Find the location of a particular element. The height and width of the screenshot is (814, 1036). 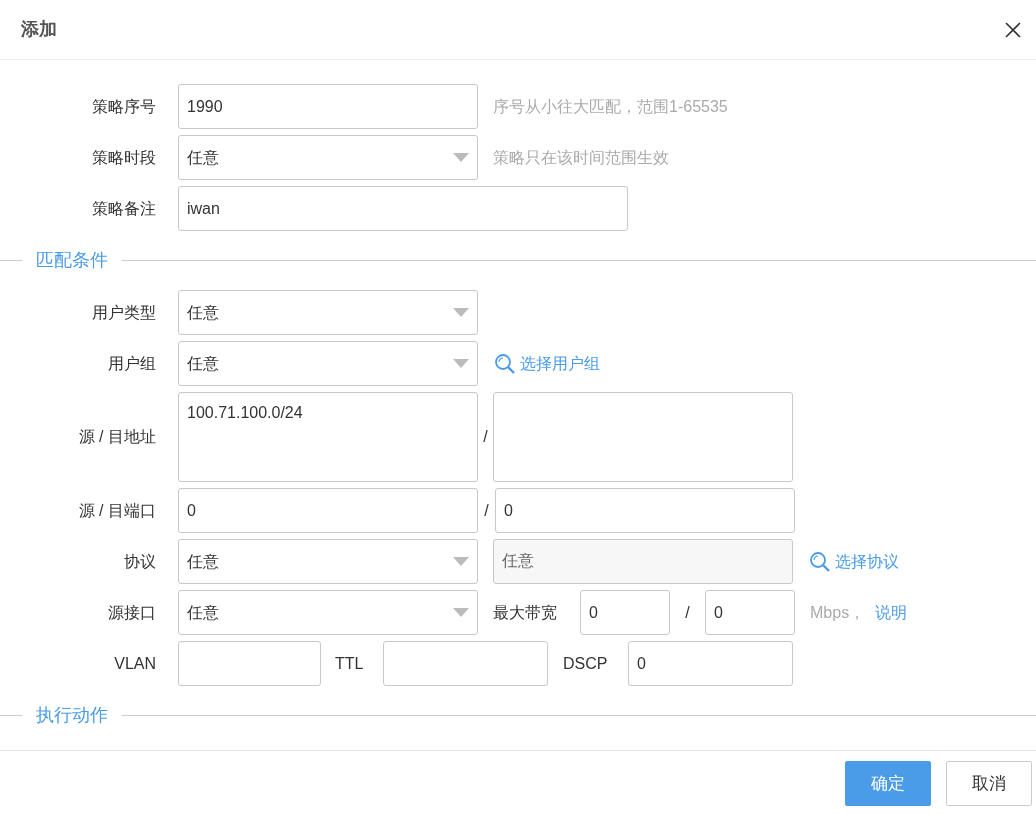

address-field: 100.71.100.0/24 is located at coordinates (328, 437).